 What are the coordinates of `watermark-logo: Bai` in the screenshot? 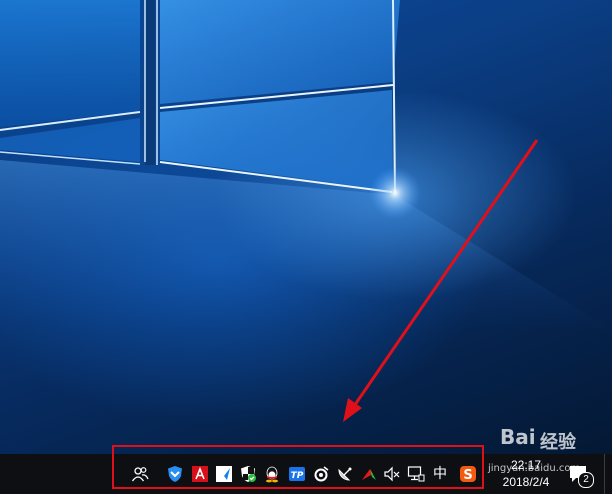 It's located at (518, 437).